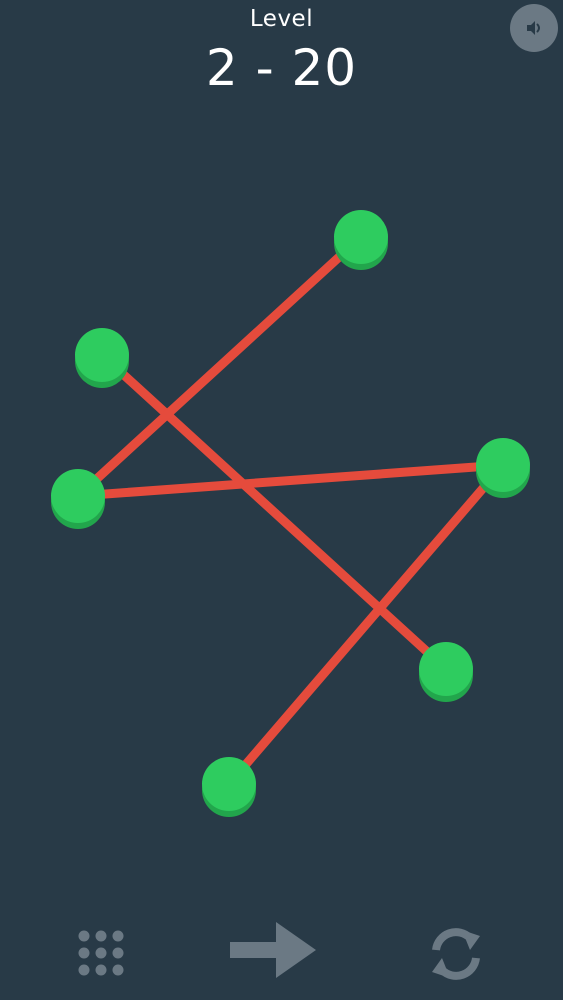  Describe the element at coordinates (446, 672) in the screenshot. I see `node-right-lower` at that location.